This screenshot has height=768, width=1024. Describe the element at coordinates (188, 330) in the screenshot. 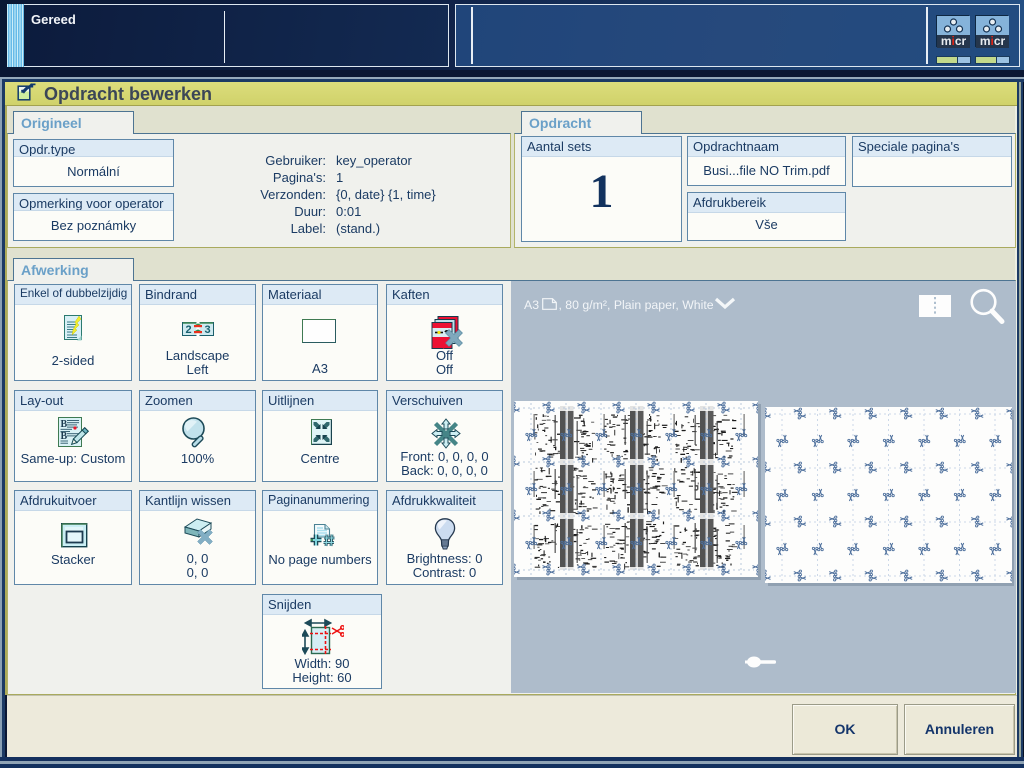

I see `svg-text: 2` at that location.